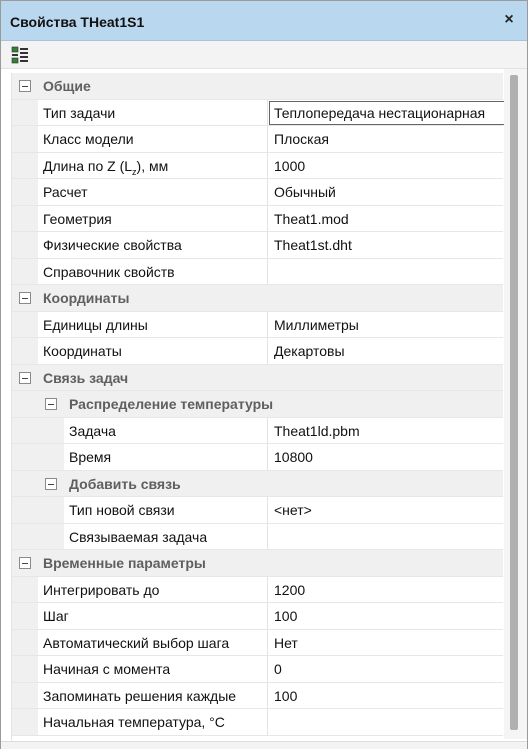  Describe the element at coordinates (124, 563) in the screenshot. I see `category-label: Временные параметры` at that location.